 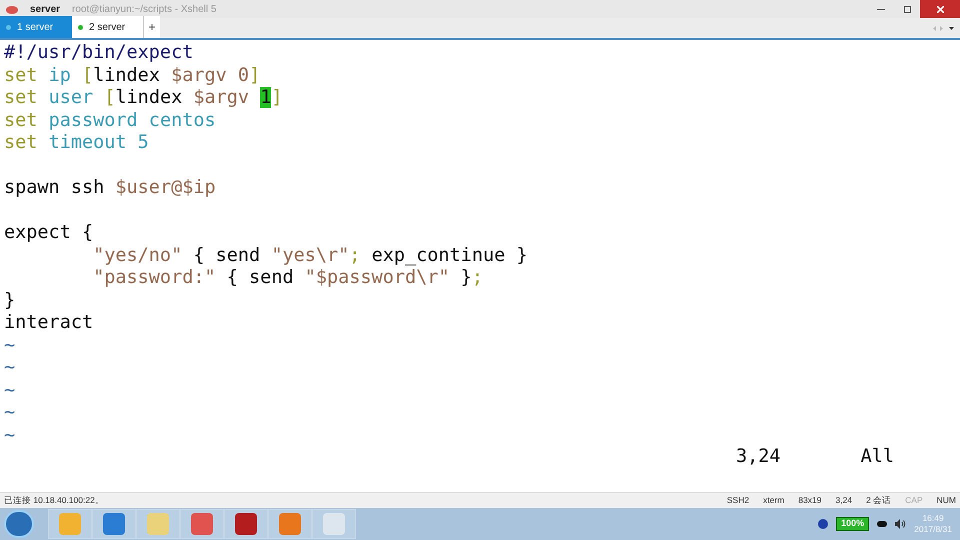 What do you see at coordinates (900, 524) in the screenshot?
I see `speaker-icon` at bounding box center [900, 524].